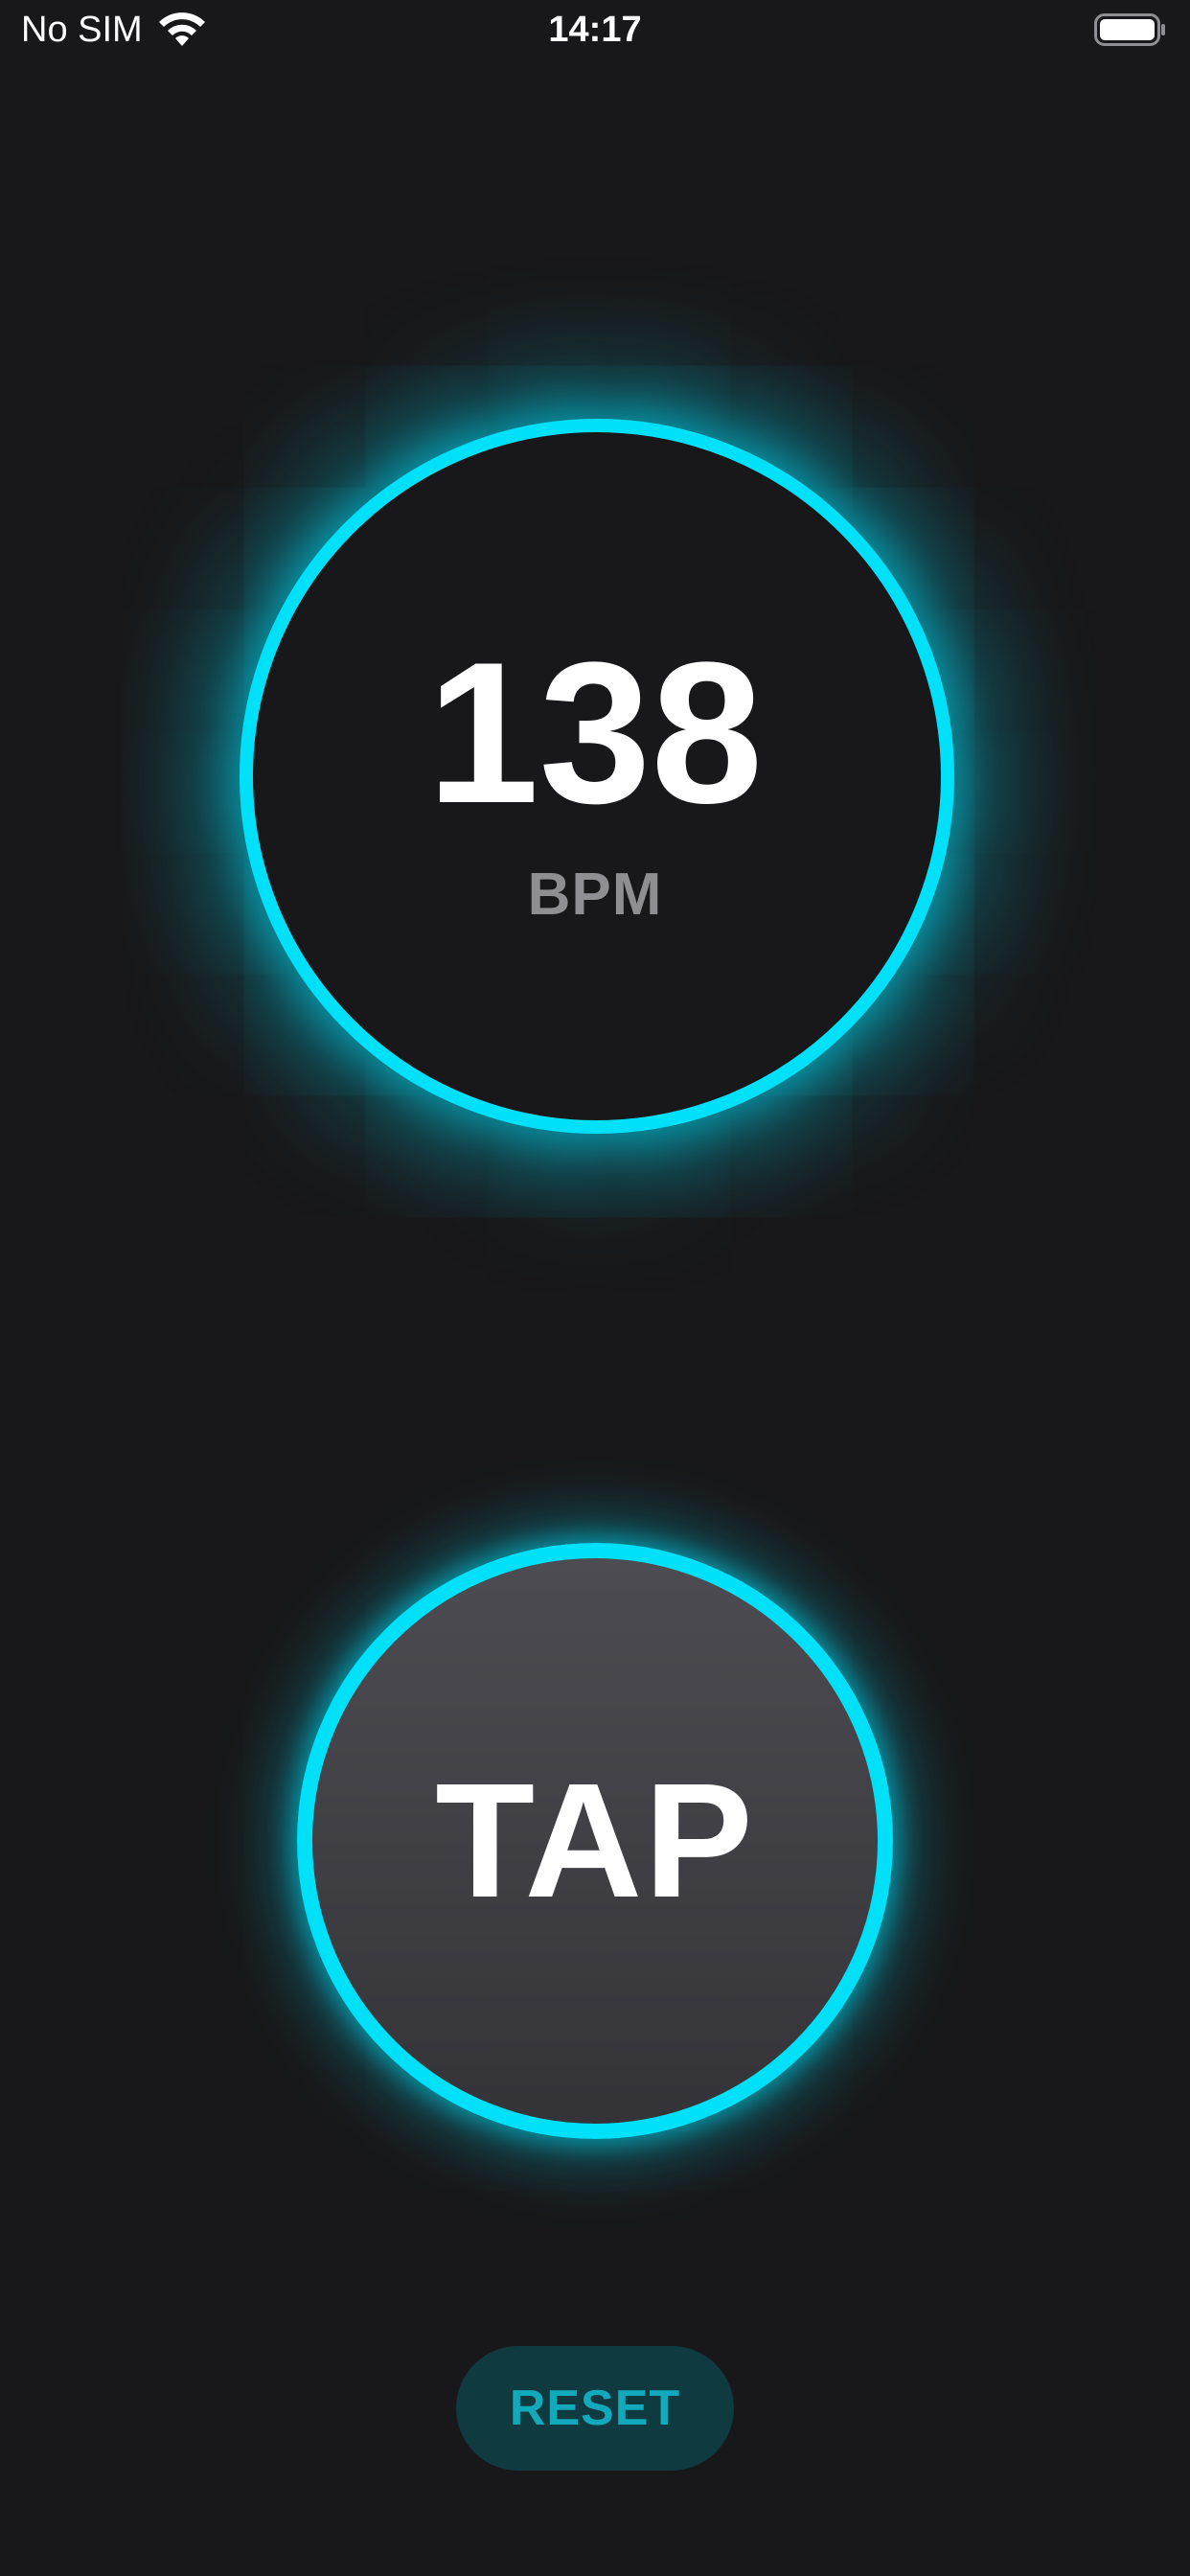  I want to click on battery-icon, so click(1130, 29).